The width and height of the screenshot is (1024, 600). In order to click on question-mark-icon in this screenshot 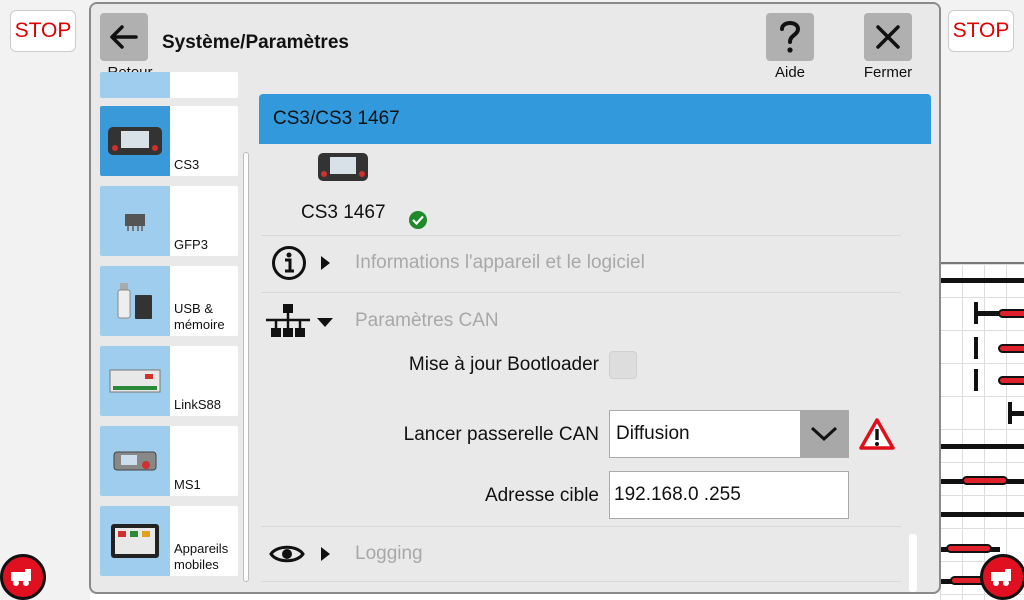, I will do `click(790, 37)`.